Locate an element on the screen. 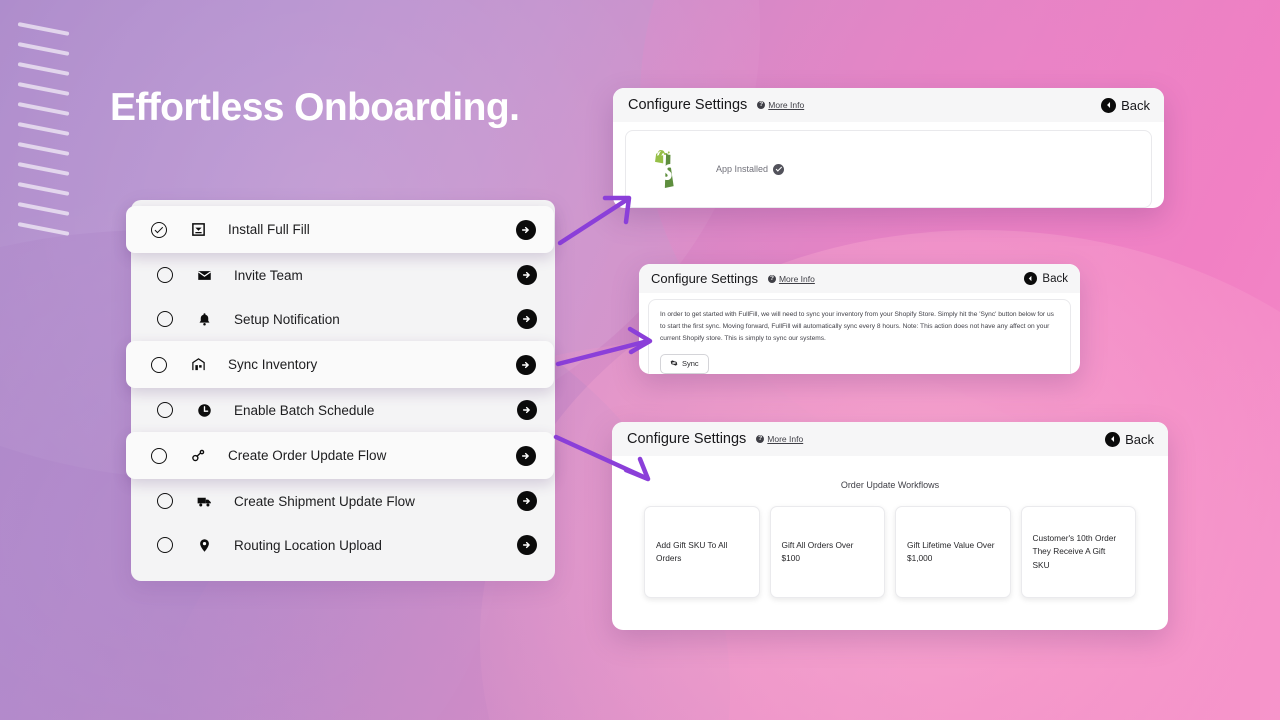  refresh-icon is located at coordinates (674, 364).